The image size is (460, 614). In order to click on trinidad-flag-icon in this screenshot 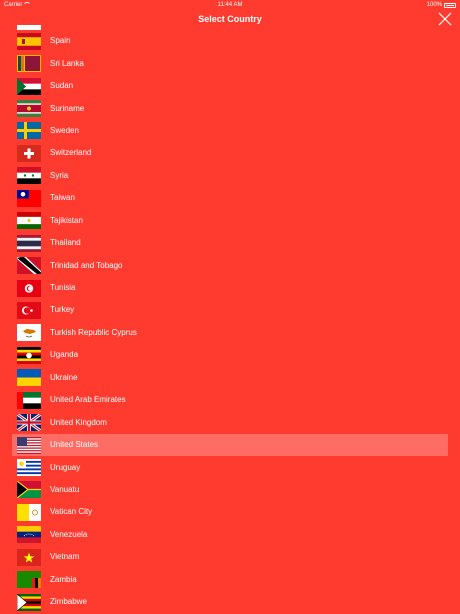, I will do `click(29, 266)`.